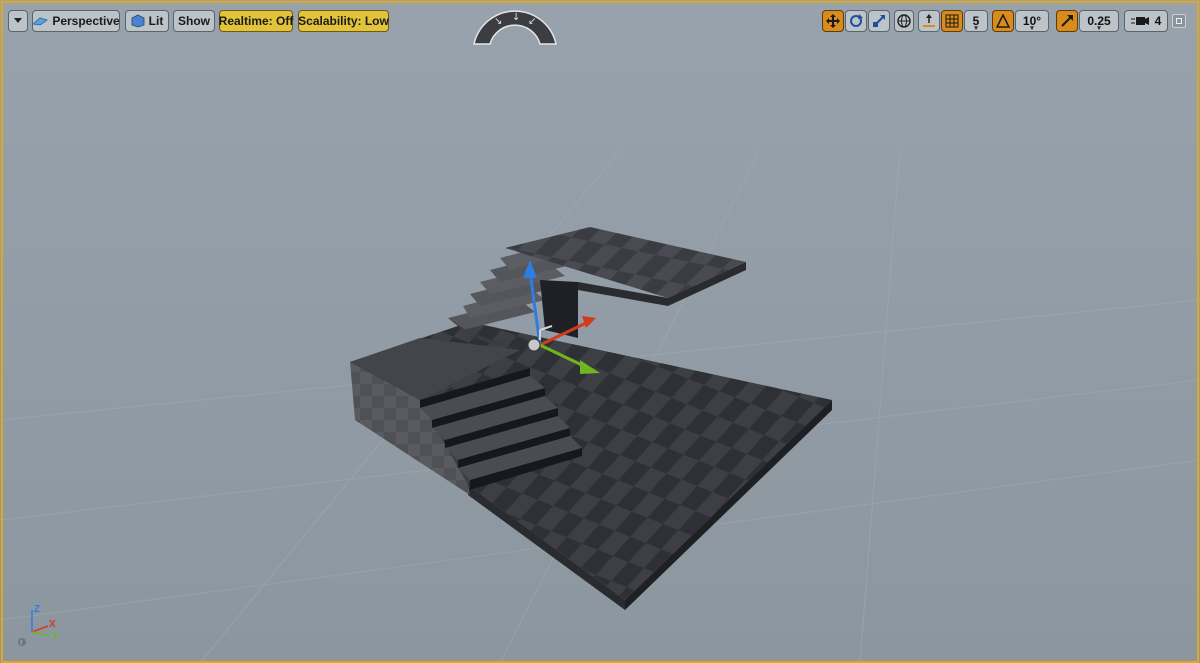 The width and height of the screenshot is (1200, 663). I want to click on scale-snap-toggle, so click(1067, 21).